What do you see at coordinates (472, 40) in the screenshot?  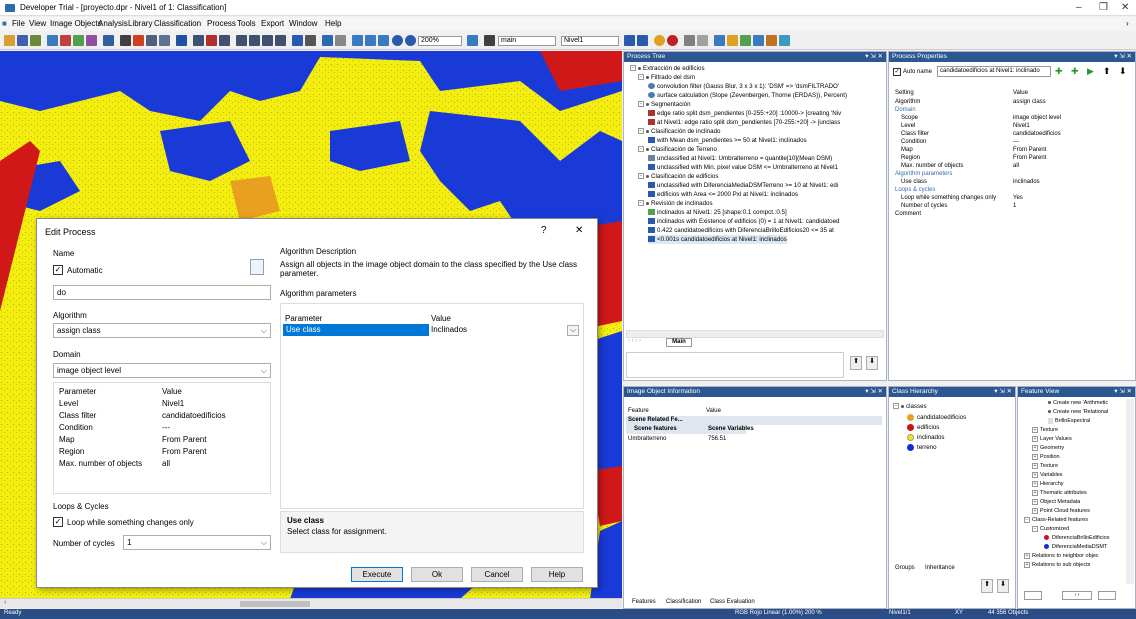 I see `zoom-window-icon` at bounding box center [472, 40].